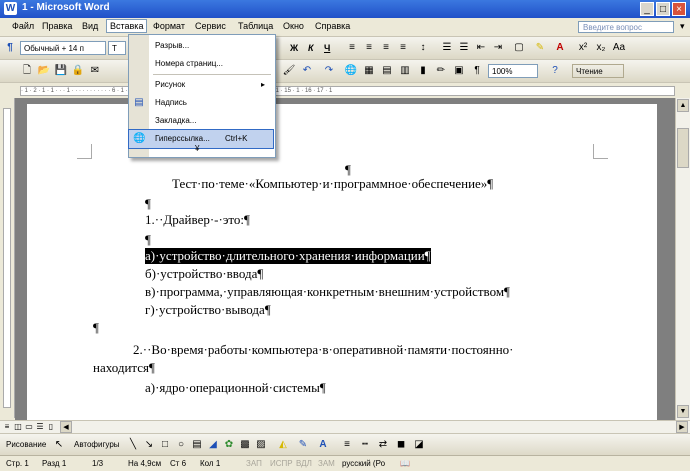 This screenshot has width=690, height=471. What do you see at coordinates (682, 427) in the screenshot?
I see `scroll-right-icon: ▶` at bounding box center [682, 427].